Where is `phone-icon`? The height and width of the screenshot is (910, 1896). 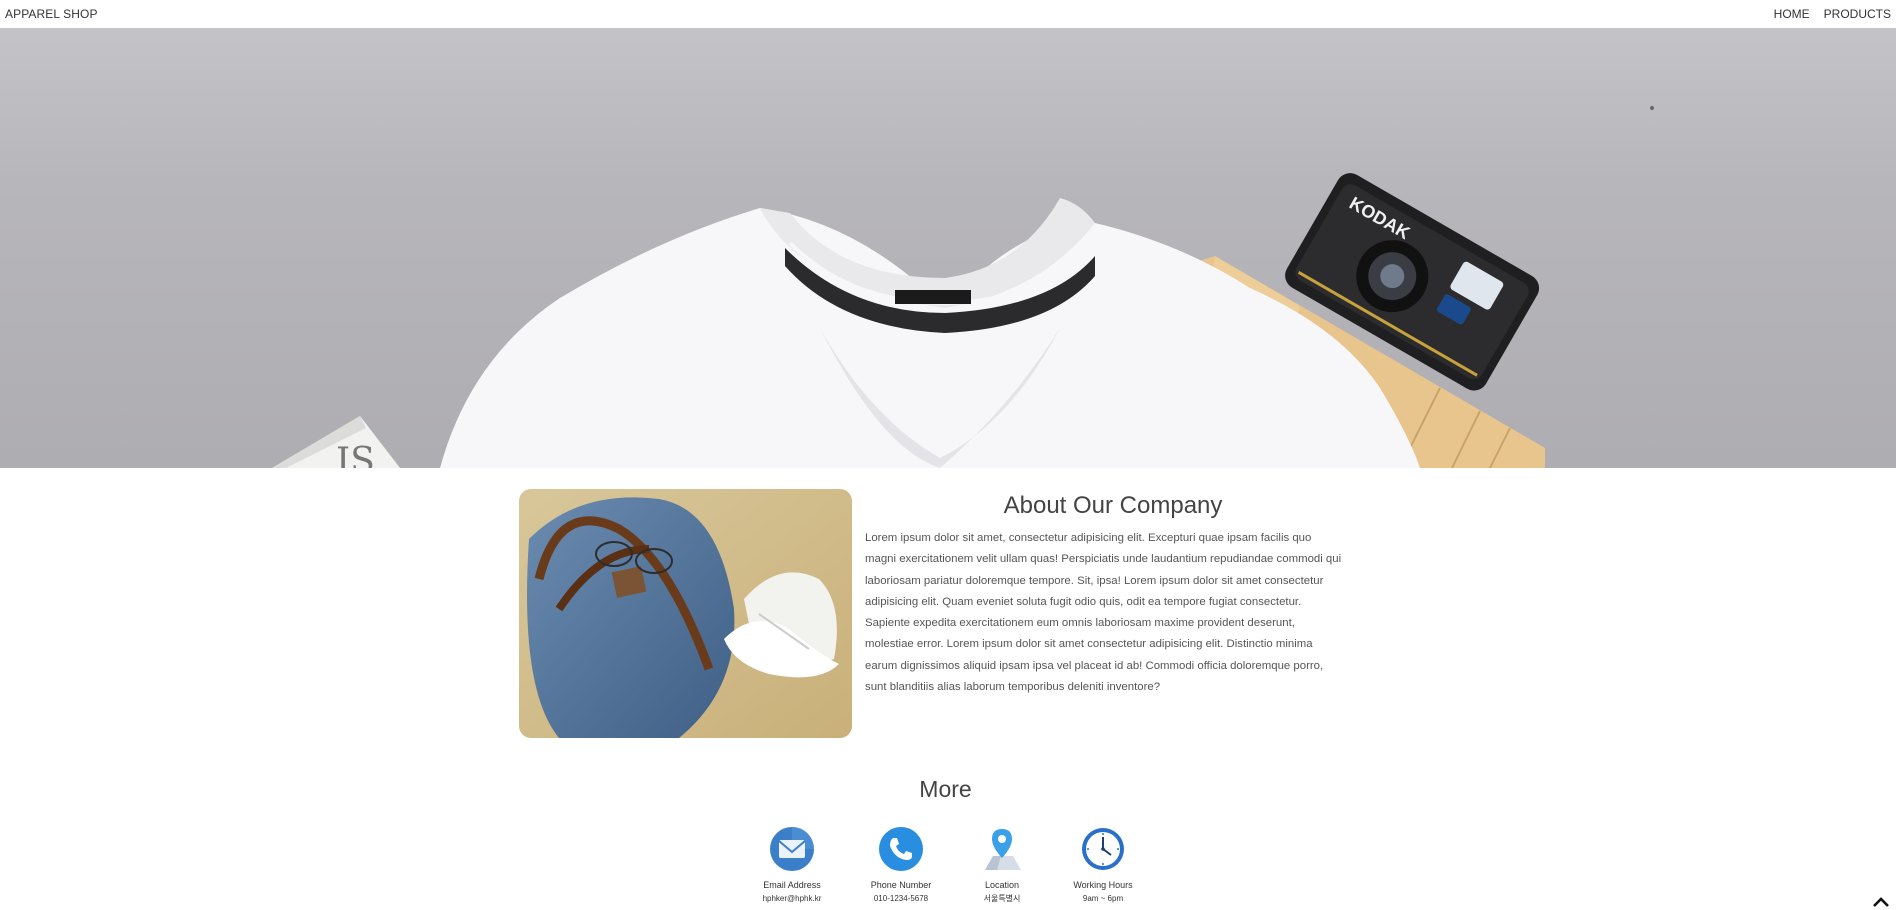
phone-icon is located at coordinates (901, 849).